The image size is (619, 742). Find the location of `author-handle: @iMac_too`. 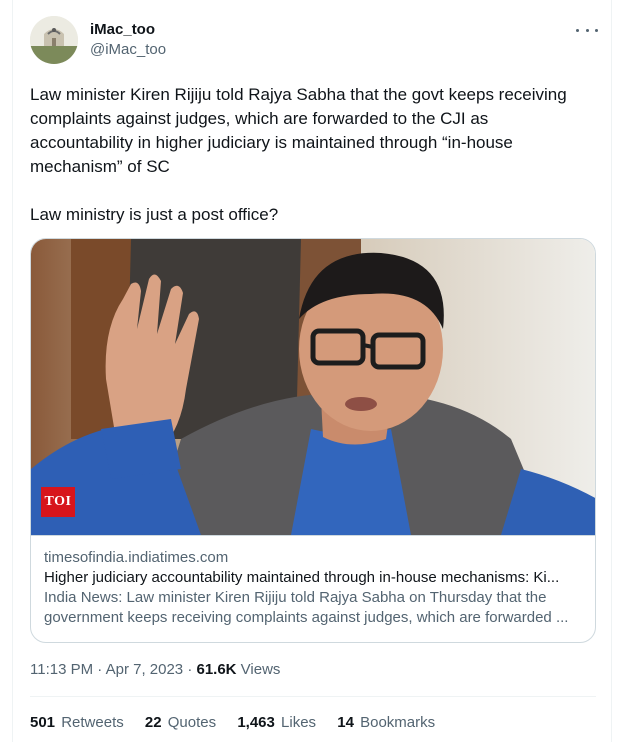

author-handle: @iMac_too is located at coordinates (128, 50).